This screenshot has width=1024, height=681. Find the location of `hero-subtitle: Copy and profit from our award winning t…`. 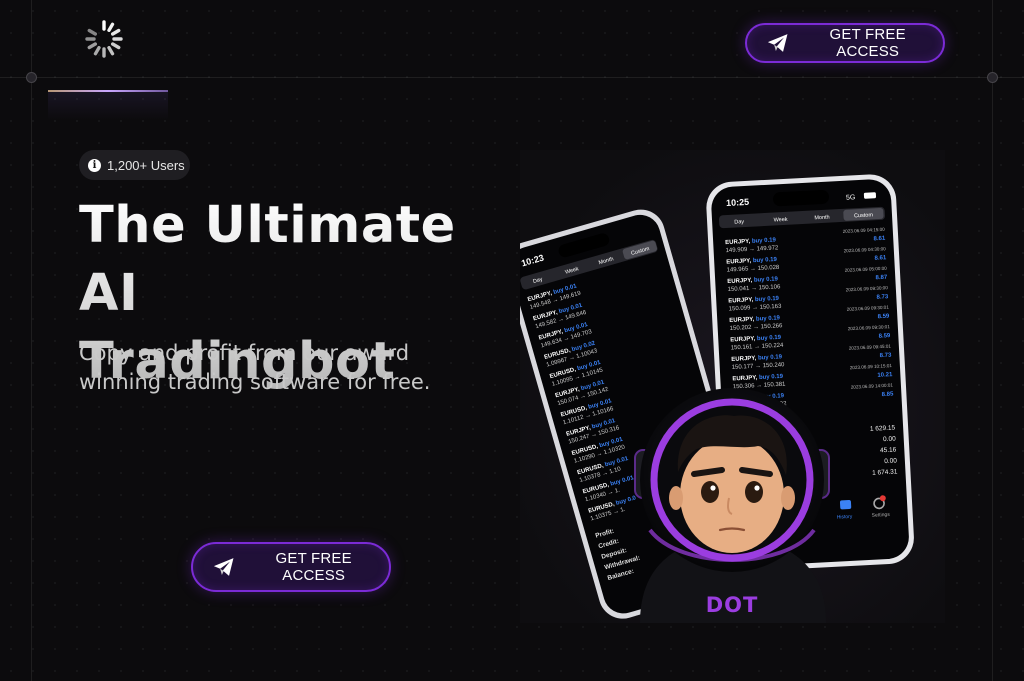

hero-subtitle: Copy and profit from our award winning t… is located at coordinates (255, 367).